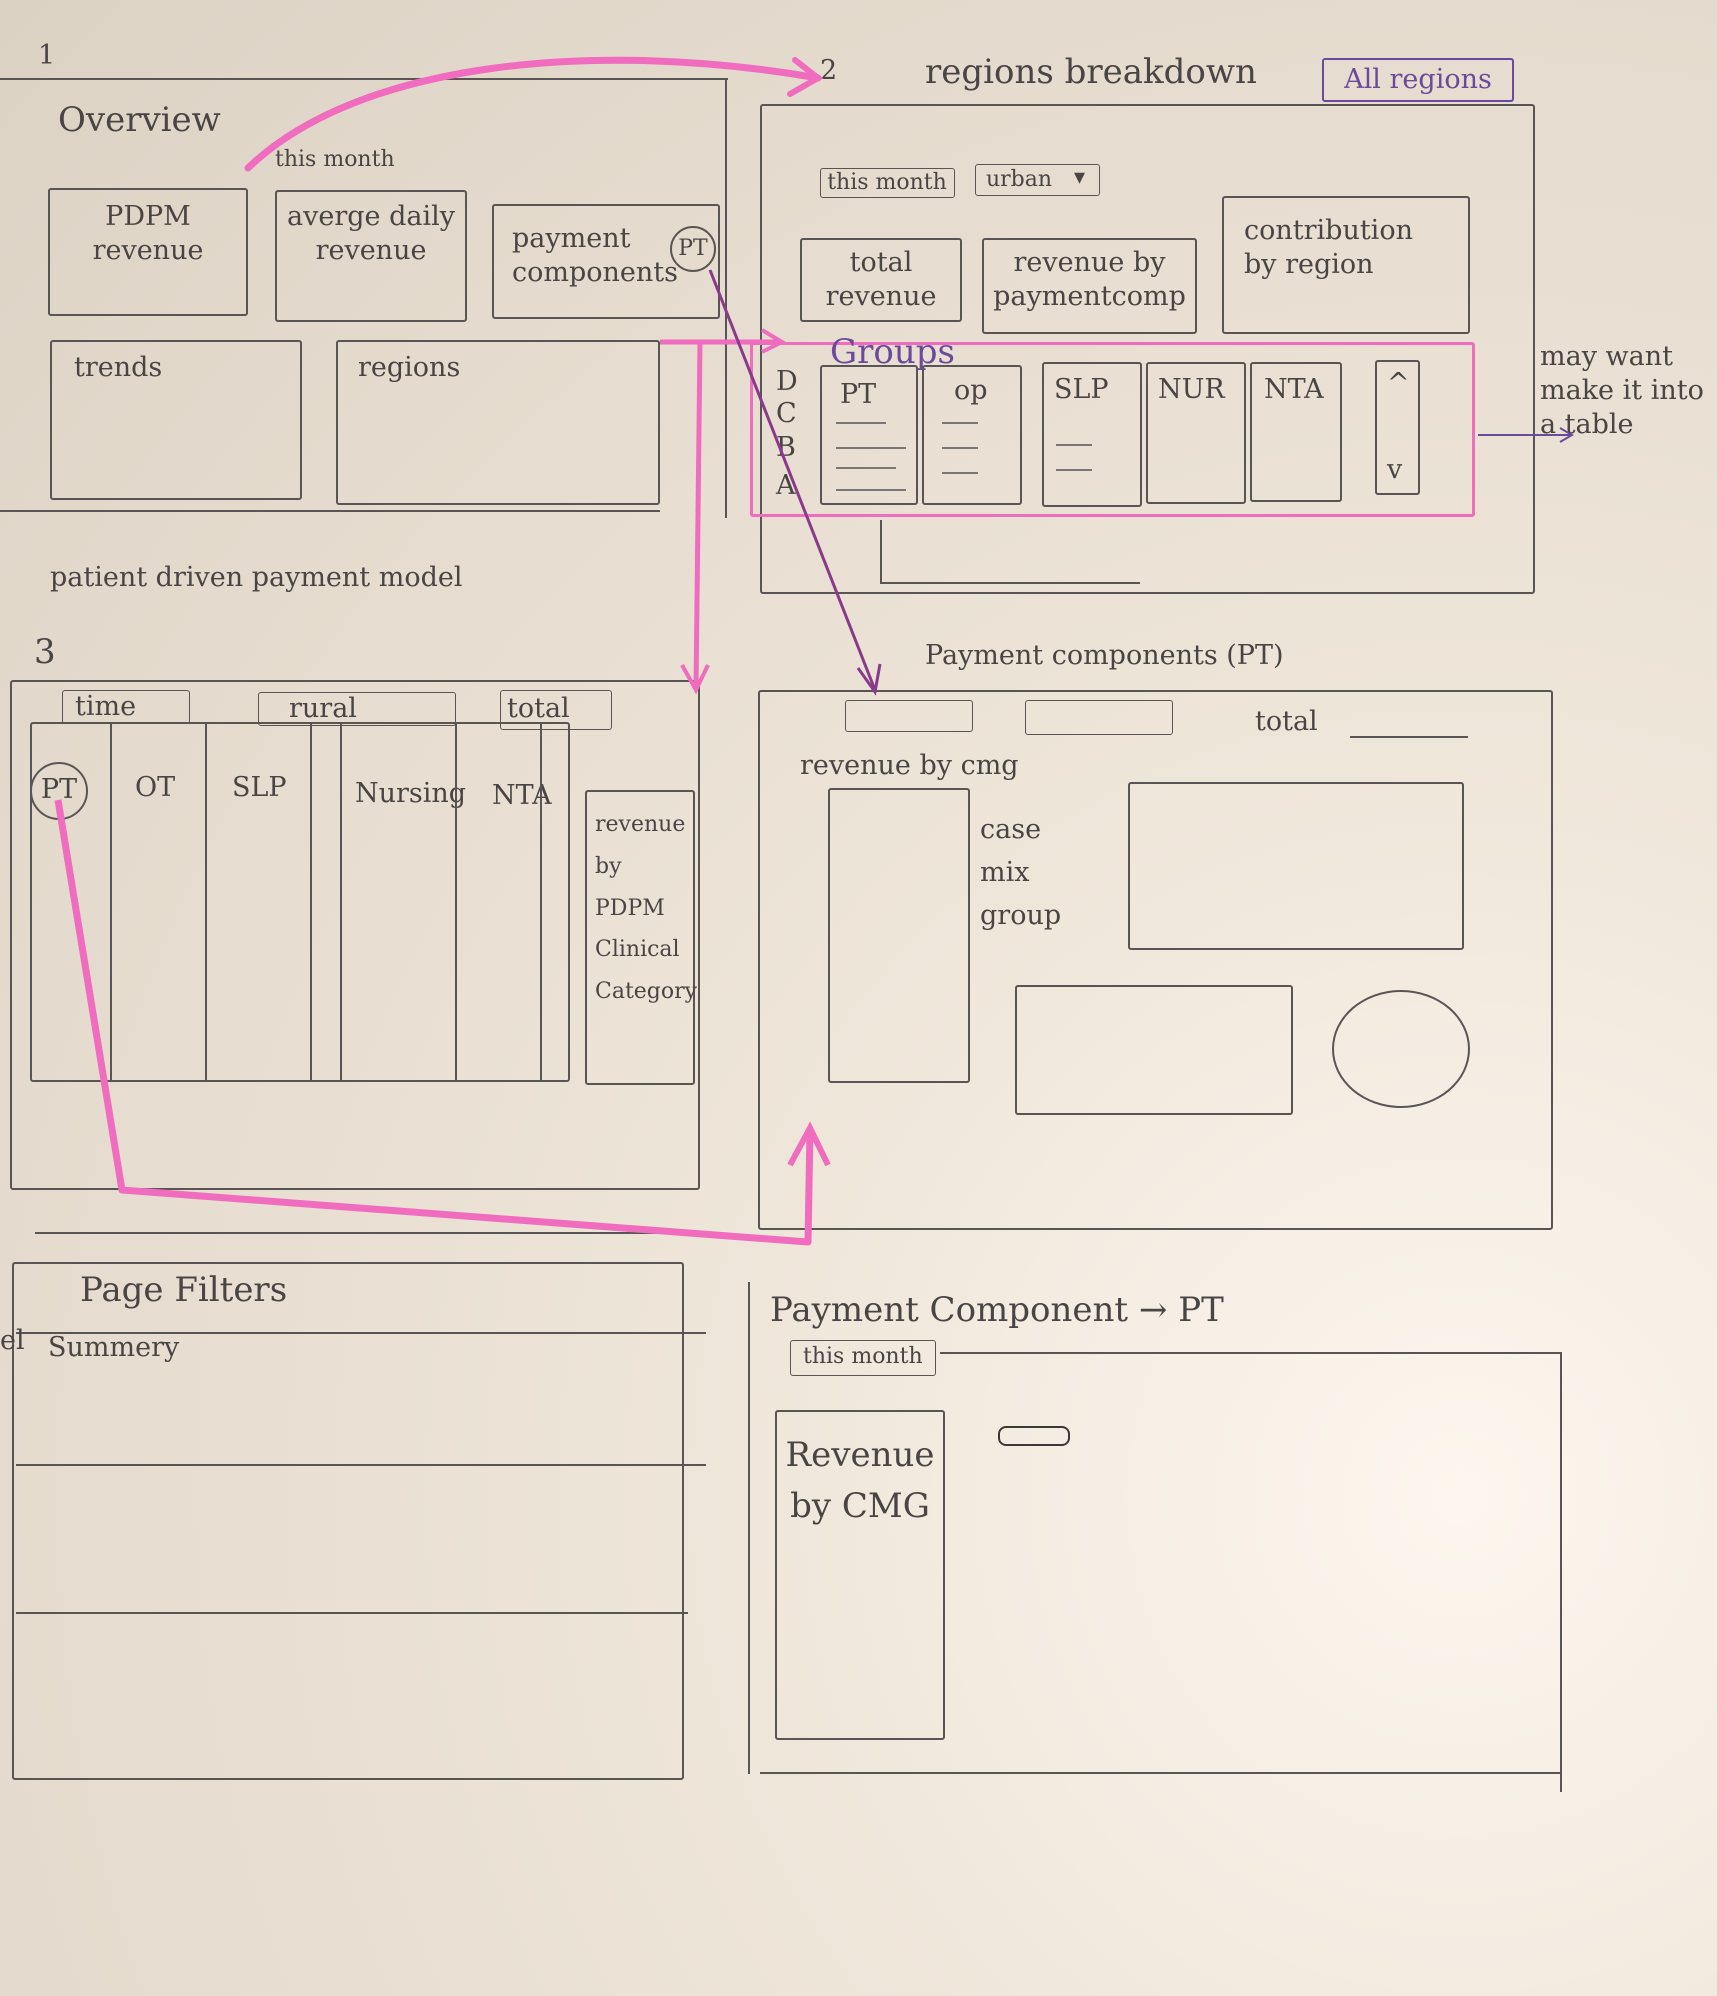 The image size is (1717, 1996). Describe the element at coordinates (786, 485) in the screenshot. I see `row-label-a: A` at that location.